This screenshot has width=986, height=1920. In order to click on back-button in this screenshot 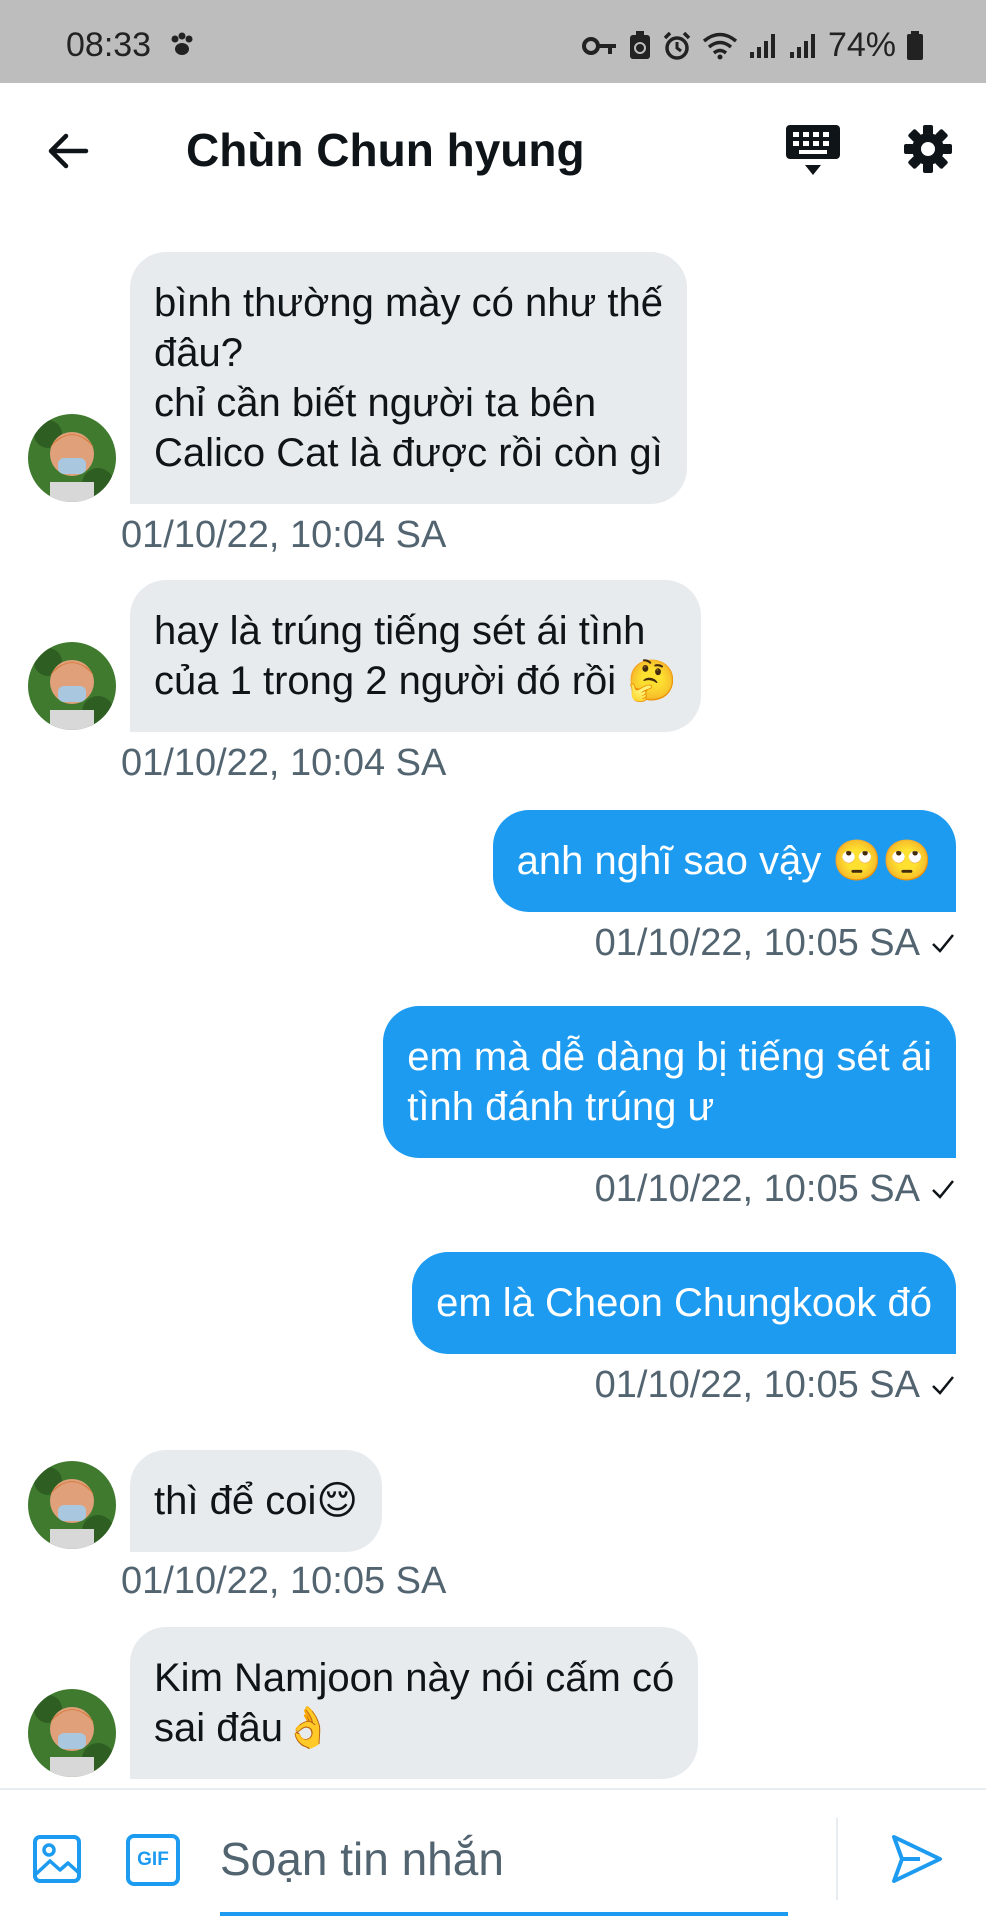, I will do `click(68, 151)`.